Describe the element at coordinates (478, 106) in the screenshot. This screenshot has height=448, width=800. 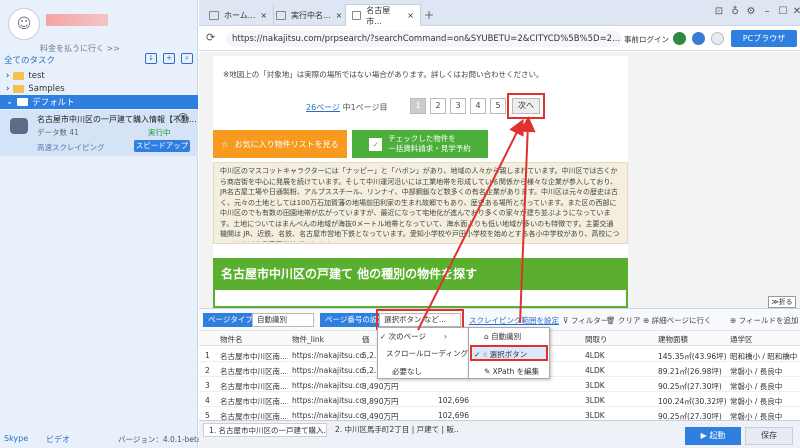
I see `page-button-4: 4` at that location.